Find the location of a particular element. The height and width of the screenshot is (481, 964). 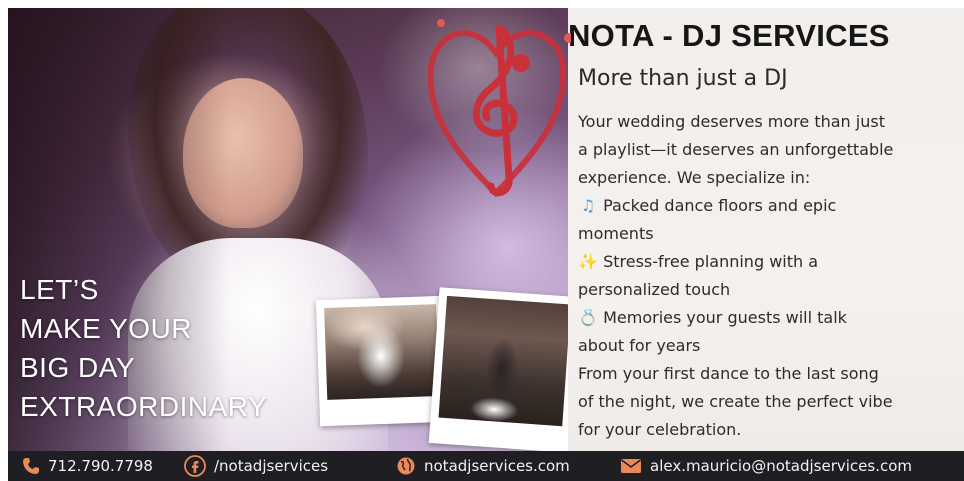

bullet-item: ✨ Stress-free planning with a is located at coordinates (770, 262).